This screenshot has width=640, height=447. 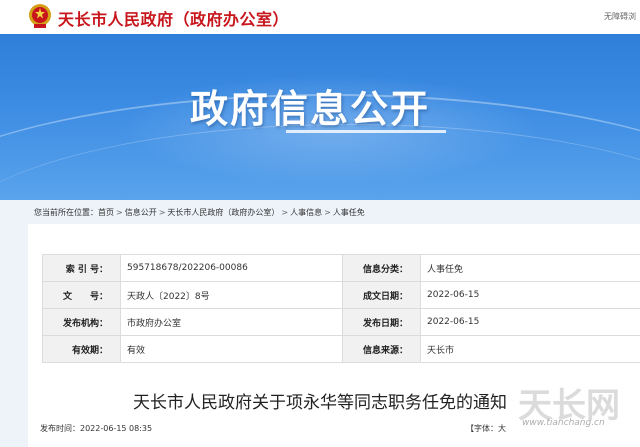 What do you see at coordinates (366, 131) in the screenshot?
I see `banner-underline` at bounding box center [366, 131].